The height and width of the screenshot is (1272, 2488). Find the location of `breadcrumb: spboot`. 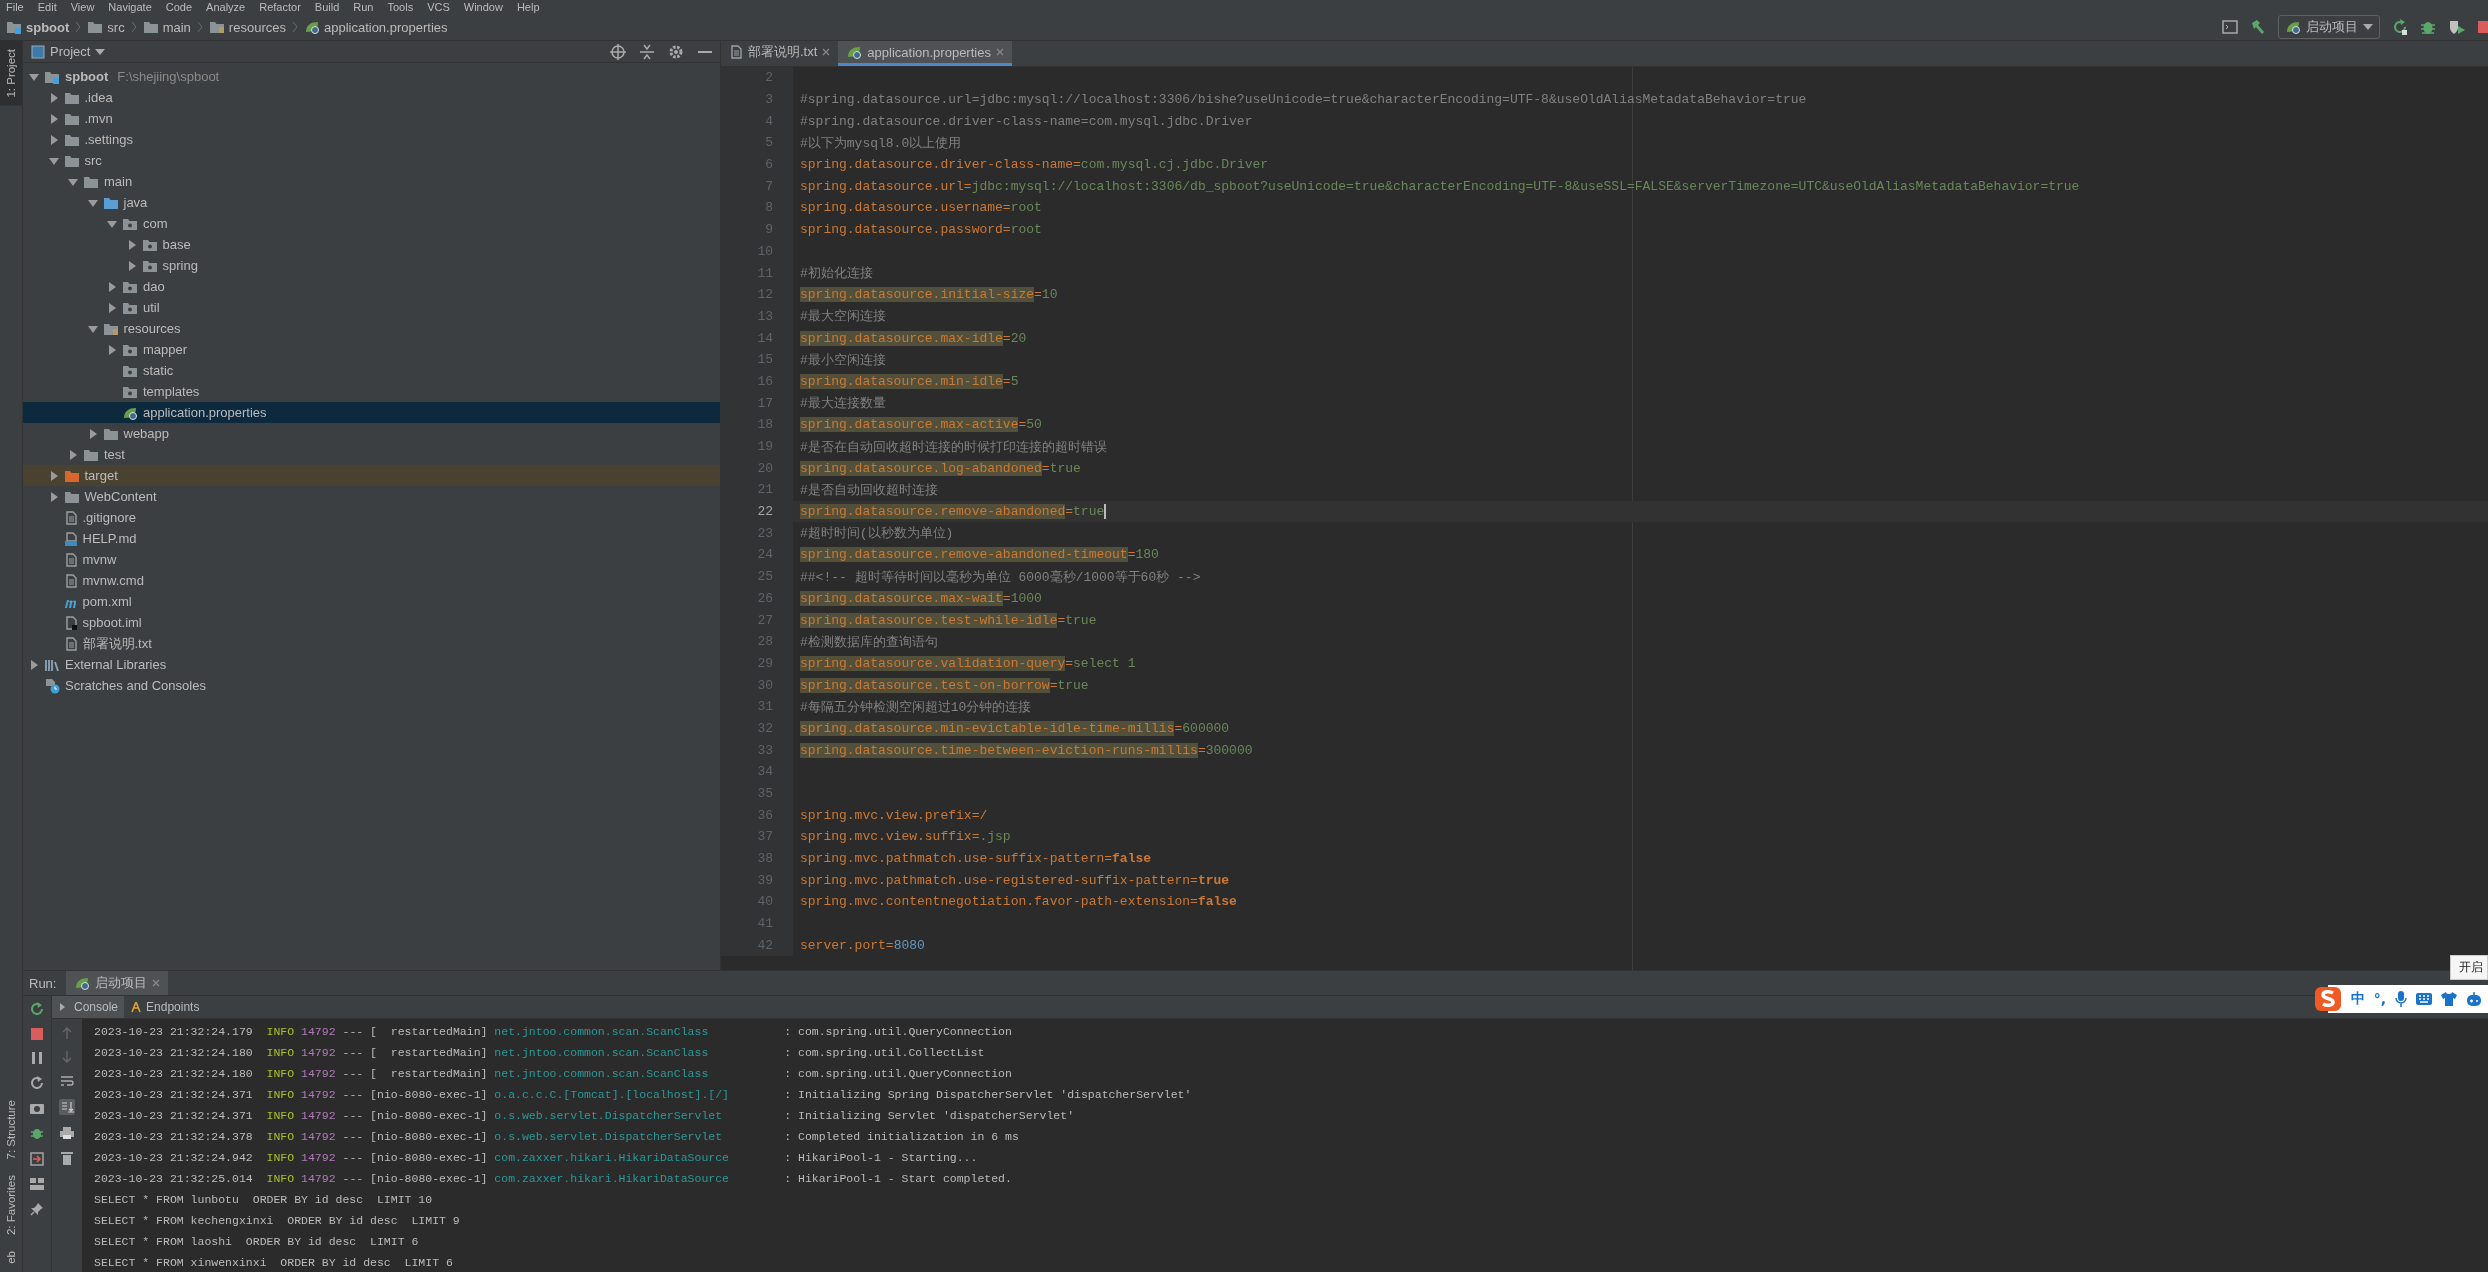

breadcrumb: spboot is located at coordinates (38, 27).